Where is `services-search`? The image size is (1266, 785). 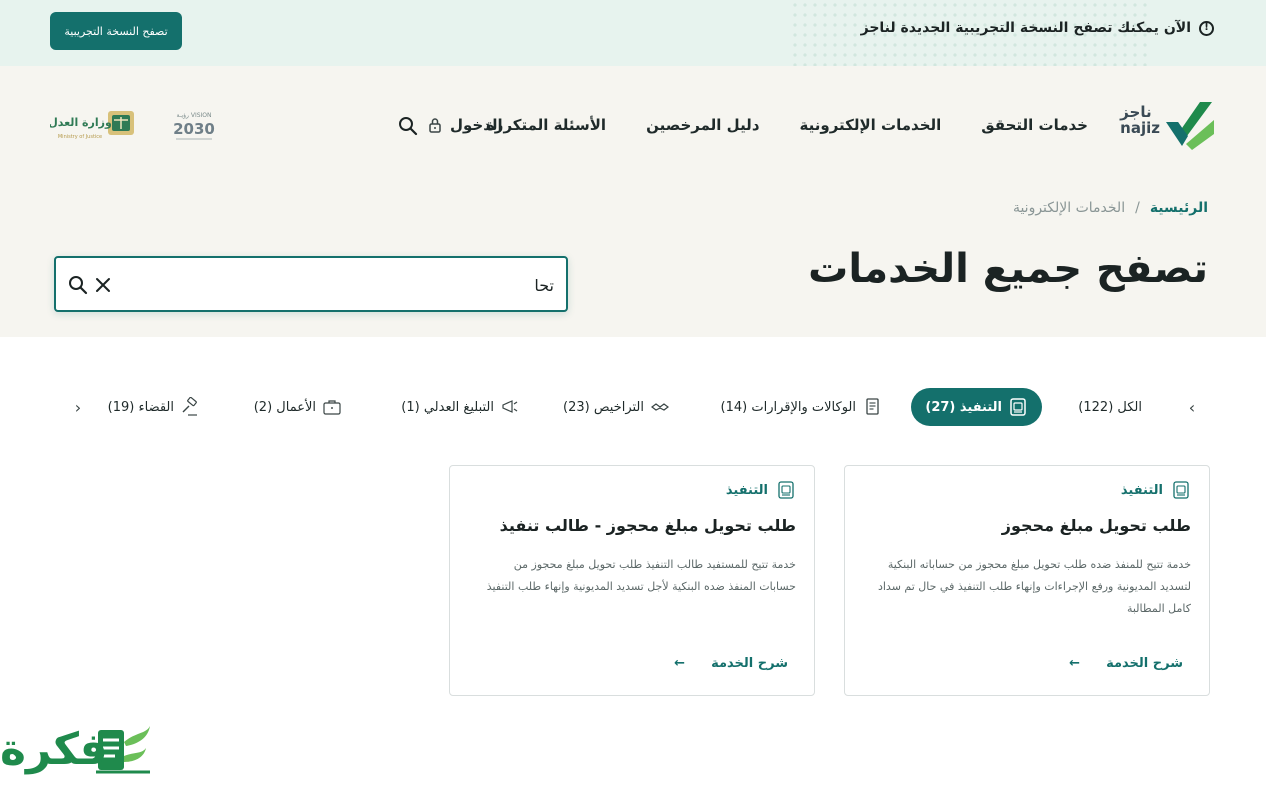 services-search is located at coordinates (311, 284).